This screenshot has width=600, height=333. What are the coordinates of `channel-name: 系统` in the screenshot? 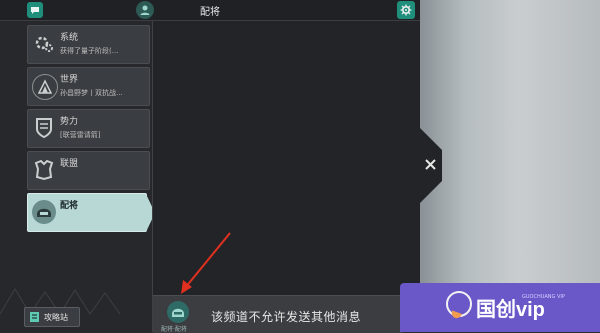 It's located at (69, 38).